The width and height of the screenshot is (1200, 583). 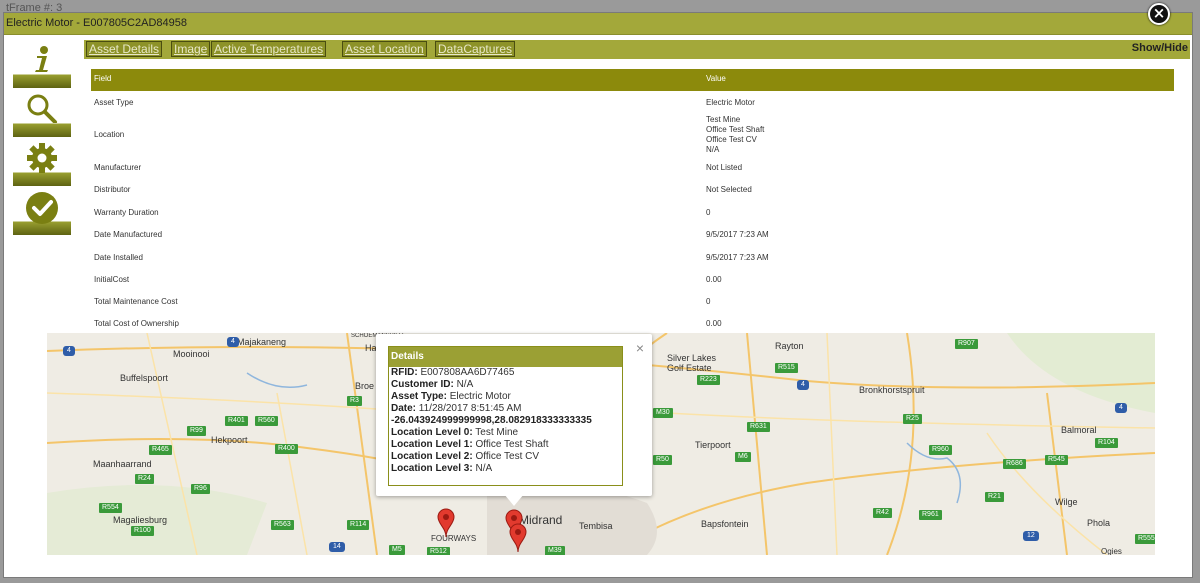 I want to click on tab-datacaptures: DataCaptures, so click(x=475, y=49).